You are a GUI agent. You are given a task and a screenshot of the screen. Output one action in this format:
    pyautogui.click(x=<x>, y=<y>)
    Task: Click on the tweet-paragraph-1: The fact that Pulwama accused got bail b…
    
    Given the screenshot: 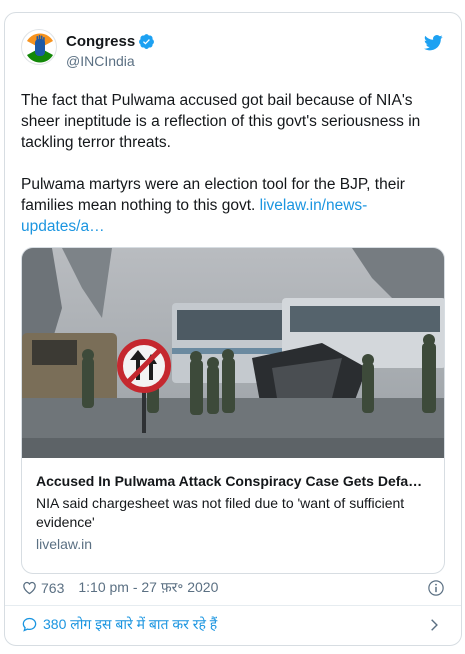 What is the action you would take?
    pyautogui.click(x=221, y=121)
    